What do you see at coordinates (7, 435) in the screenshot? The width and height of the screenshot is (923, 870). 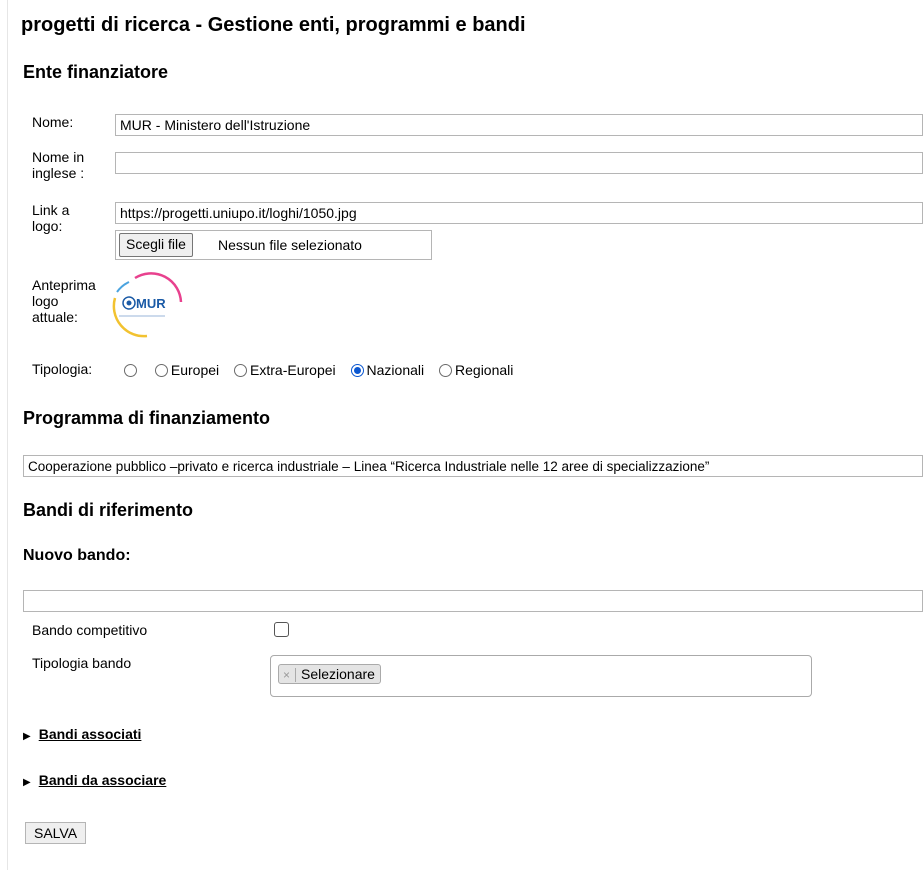 I see `page-left-border` at bounding box center [7, 435].